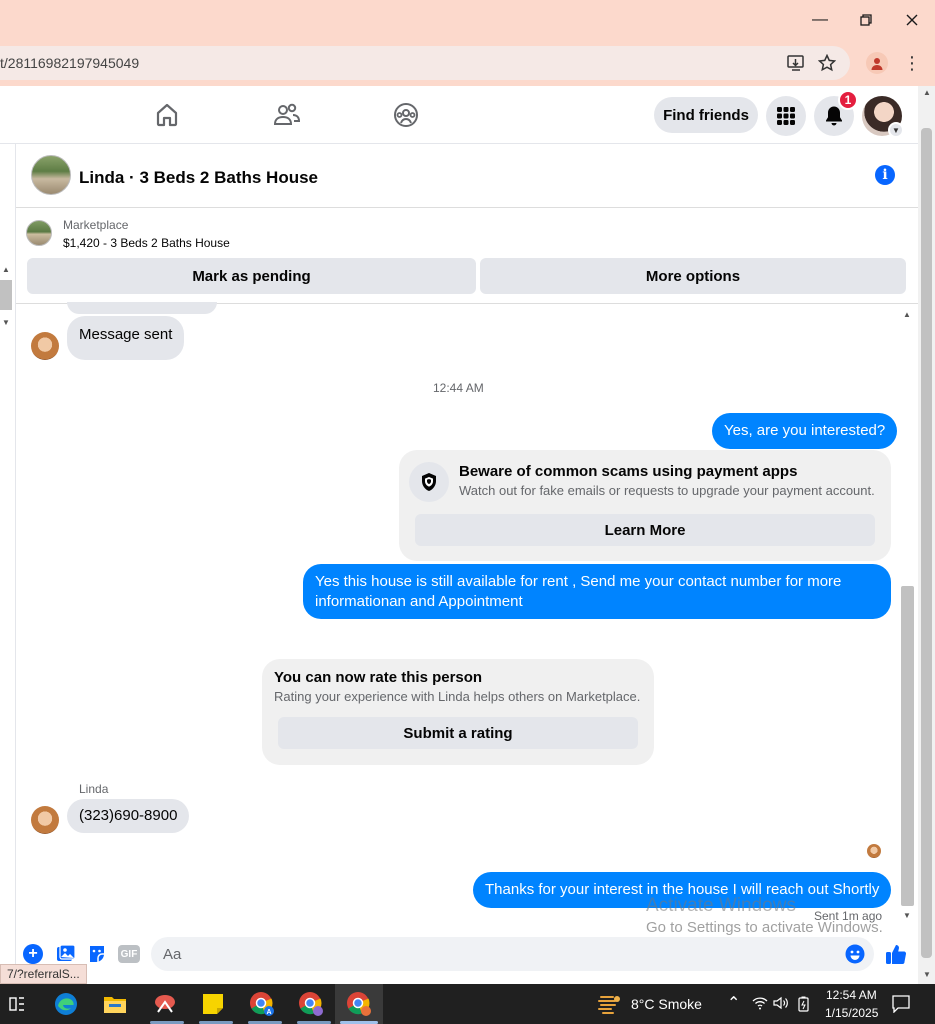 Image resolution: width=935 pixels, height=1024 pixels. Describe the element at coordinates (512, 954) in the screenshot. I see `message-input: Aa` at that location.